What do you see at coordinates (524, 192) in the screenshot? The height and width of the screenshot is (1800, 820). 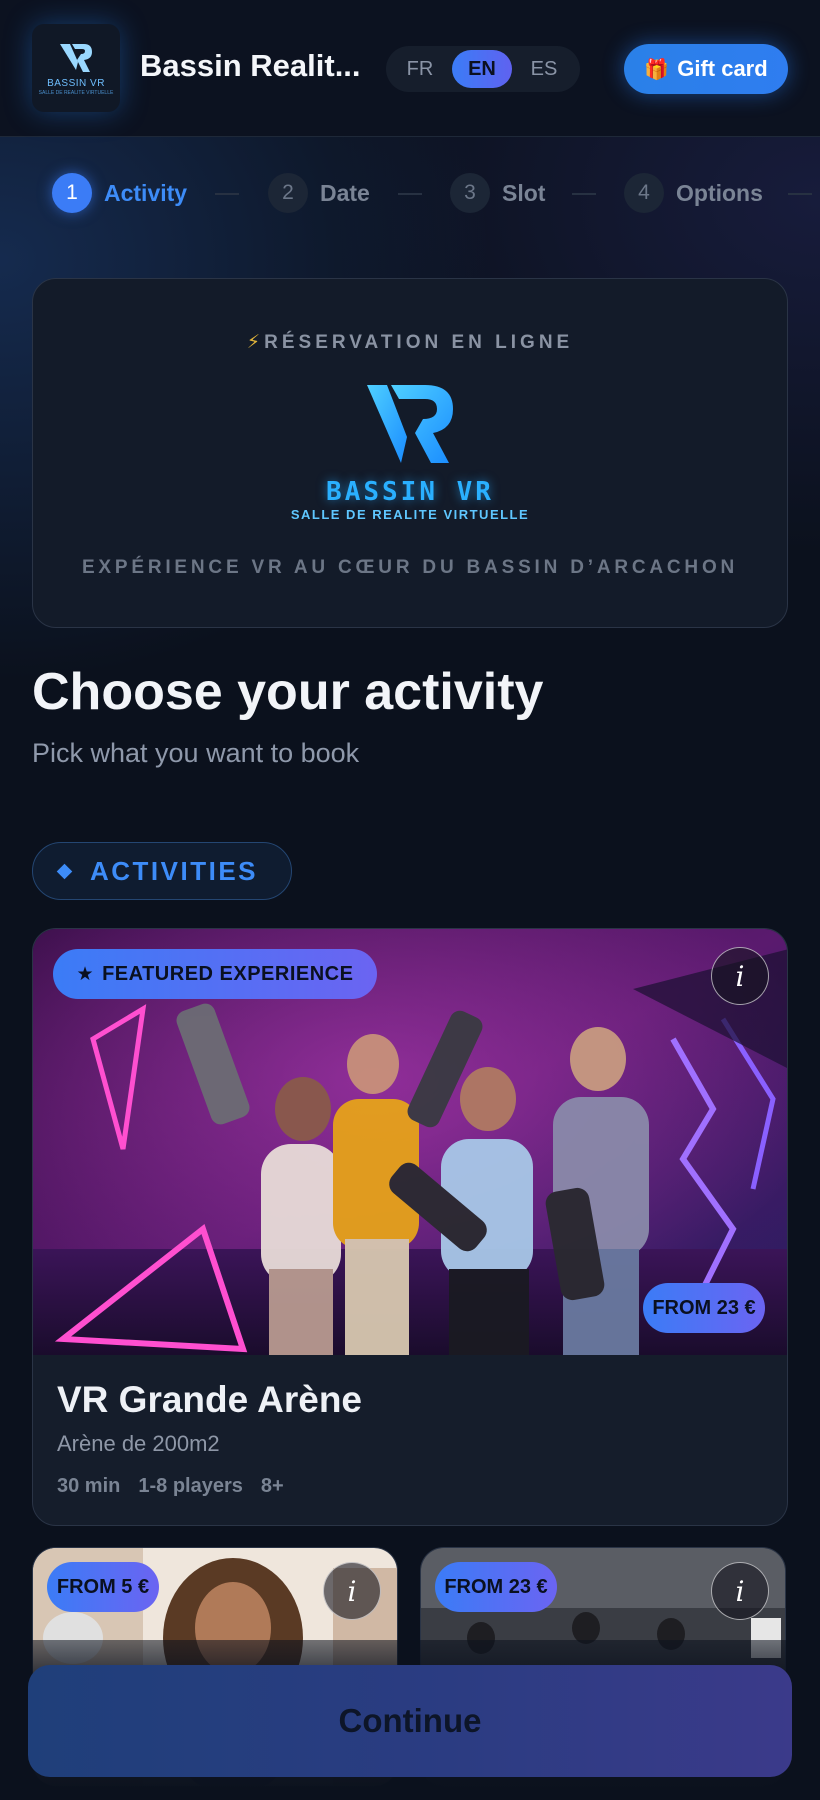 I see `step-label: Slot` at bounding box center [524, 192].